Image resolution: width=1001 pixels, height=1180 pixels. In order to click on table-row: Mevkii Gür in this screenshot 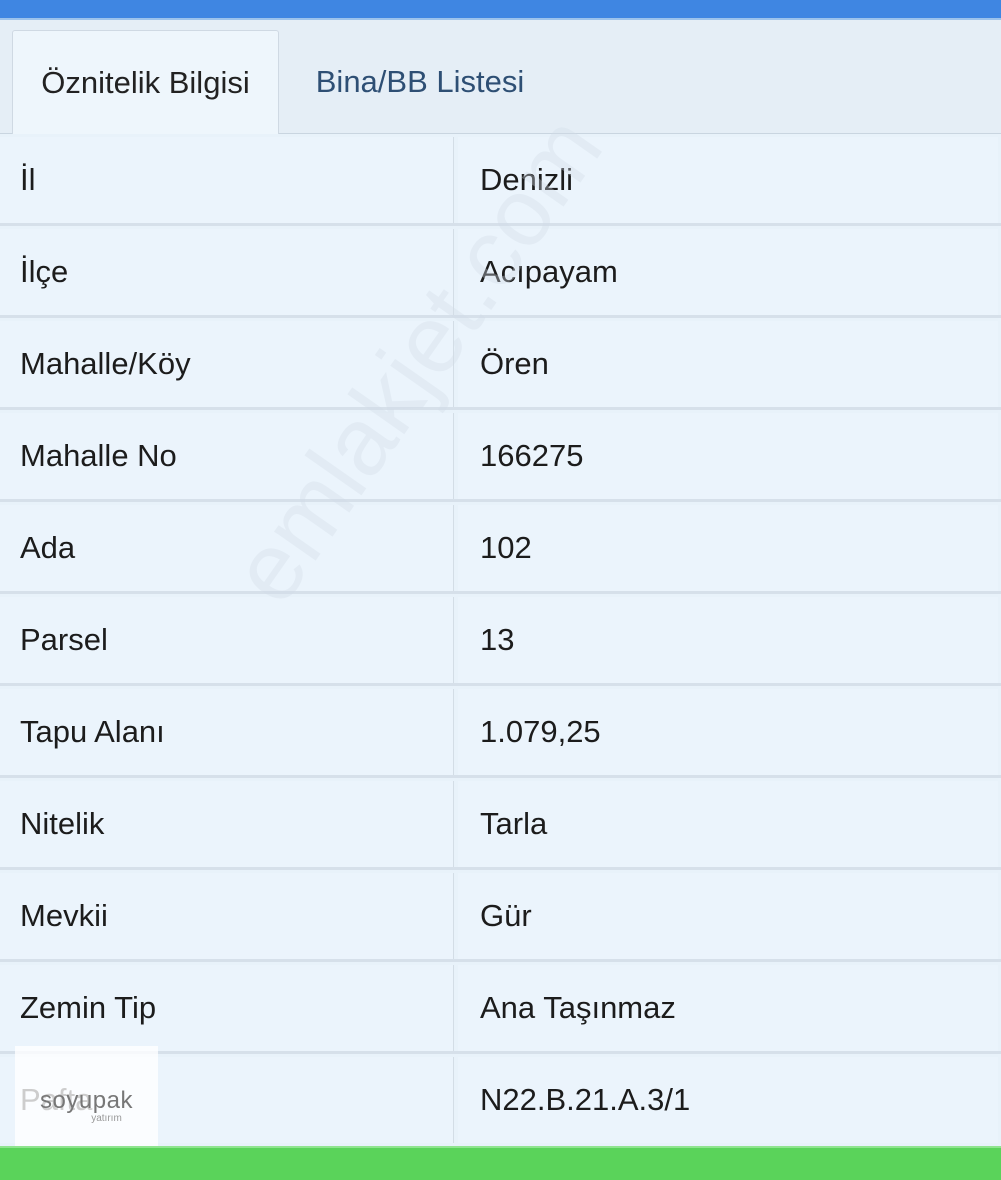, I will do `click(500, 916)`.